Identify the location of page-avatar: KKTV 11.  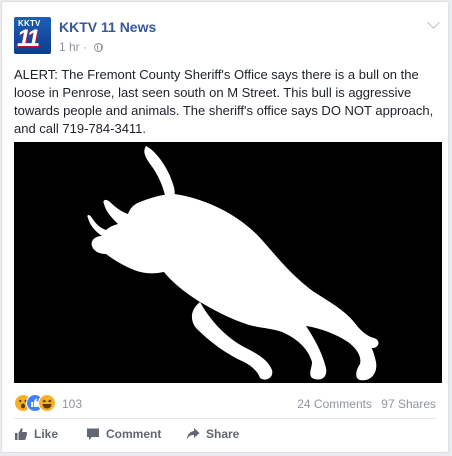
(32, 35).